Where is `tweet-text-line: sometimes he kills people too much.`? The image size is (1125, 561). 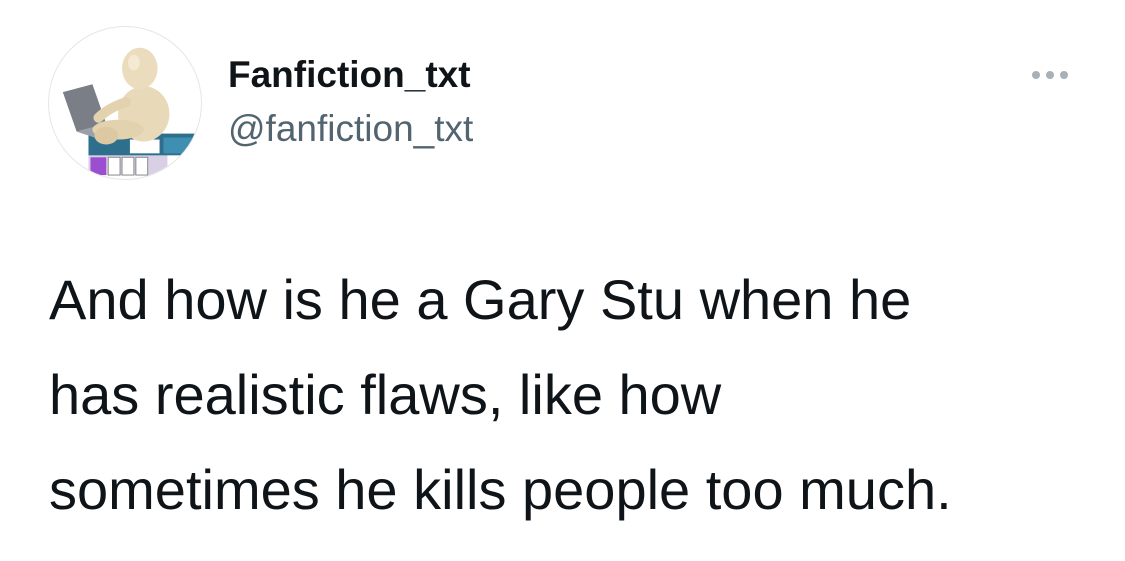 tweet-text-line: sometimes he kills people too much. is located at coordinates (500, 489).